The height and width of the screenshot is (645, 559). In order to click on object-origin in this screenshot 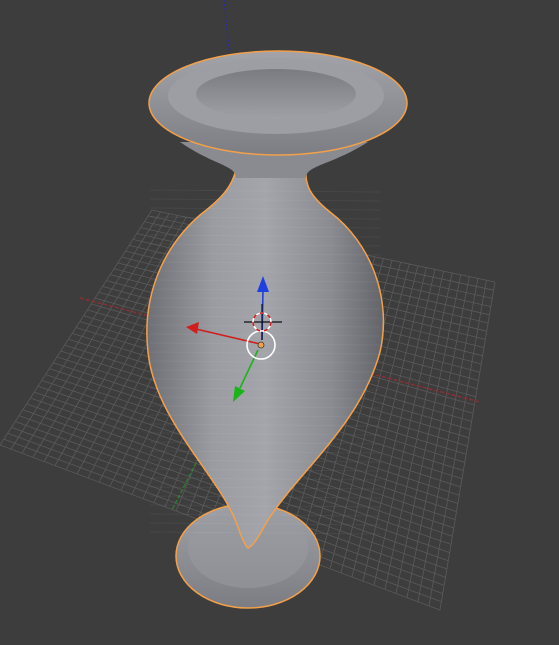, I will do `click(261, 345)`.